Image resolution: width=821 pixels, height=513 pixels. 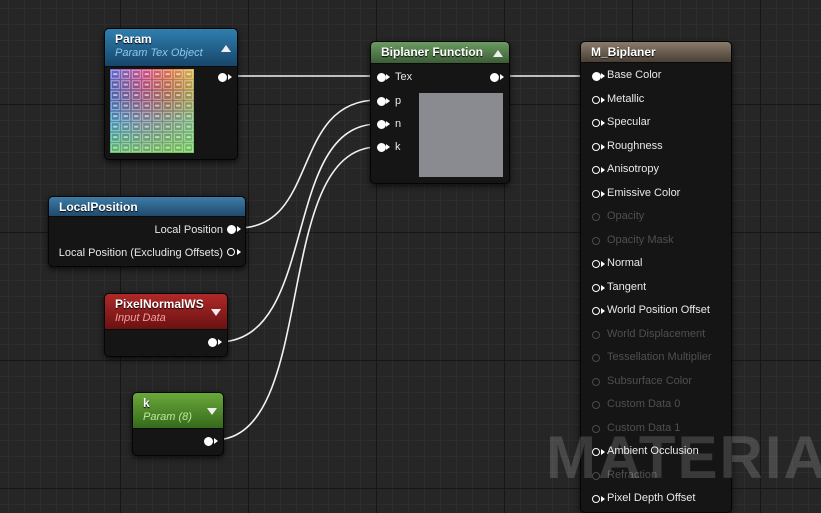 I want to click on material-input-label: Pixel Depth Offset, so click(x=651, y=498).